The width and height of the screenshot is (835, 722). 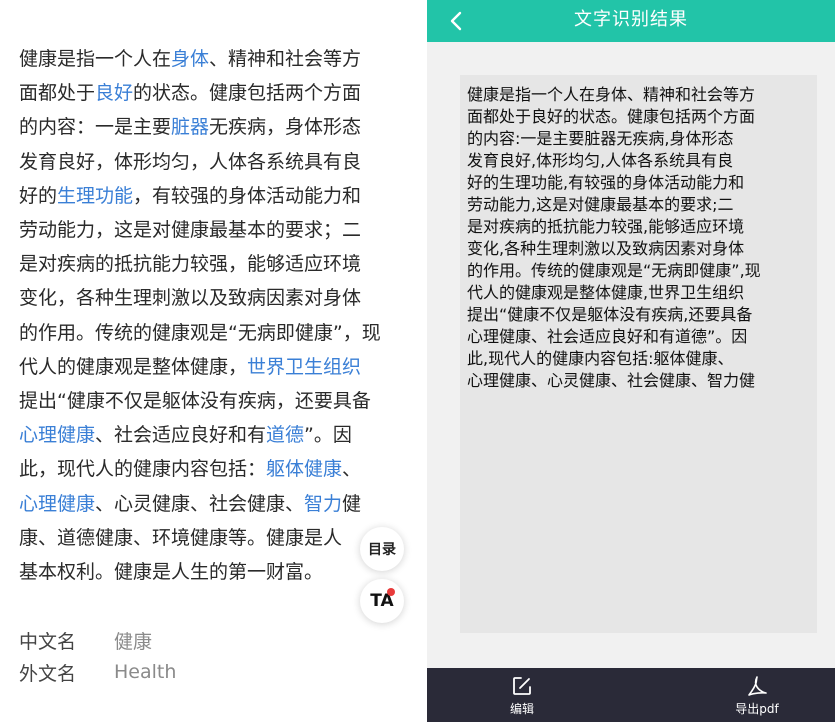 What do you see at coordinates (600, 204) in the screenshot?
I see `ocr-line: 劳动能力,这是对健康最基本的要求;二` at bounding box center [600, 204].